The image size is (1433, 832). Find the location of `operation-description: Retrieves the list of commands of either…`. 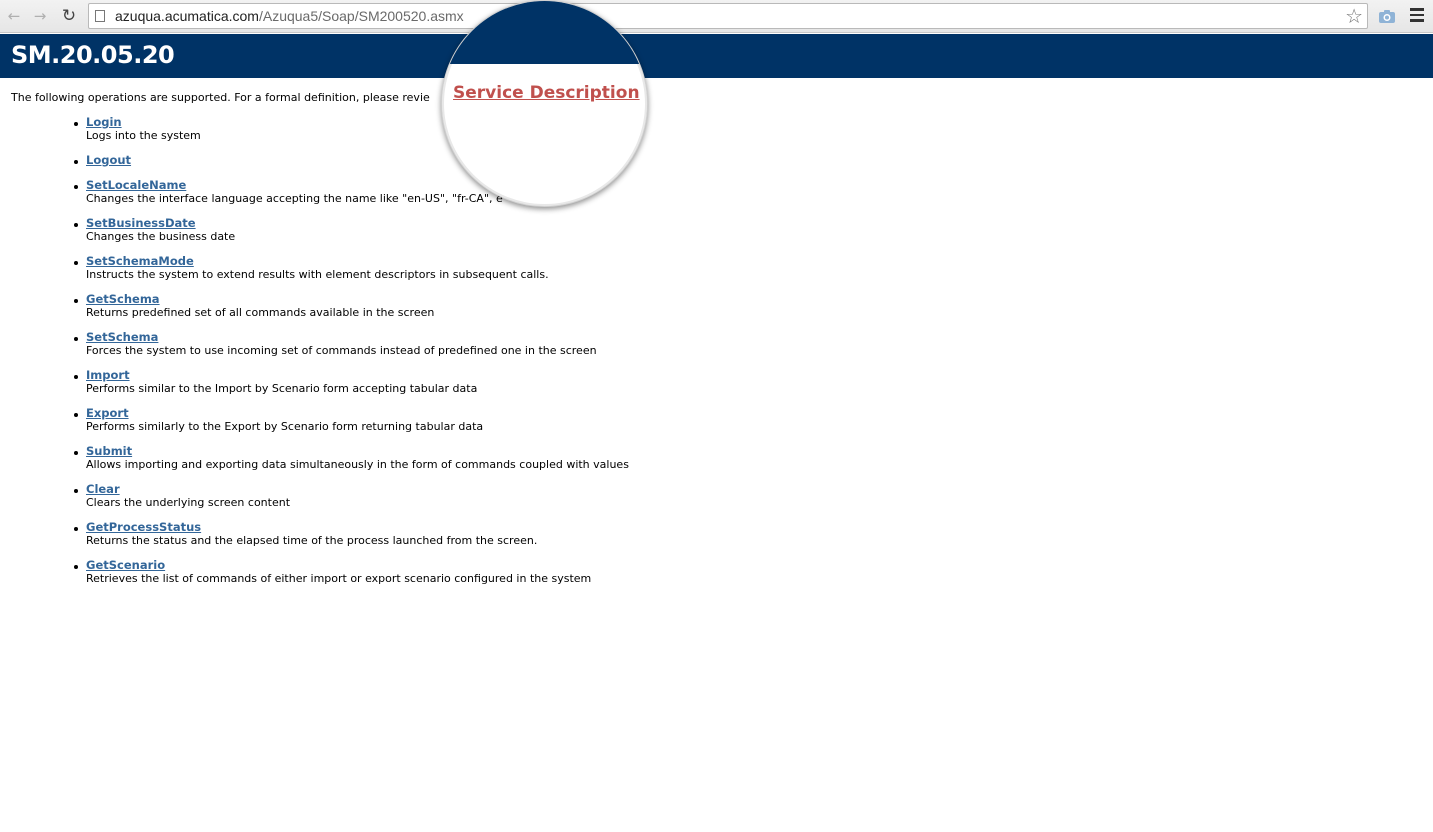

operation-description: Retrieves the list of commands of either… is located at coordinates (339, 578).